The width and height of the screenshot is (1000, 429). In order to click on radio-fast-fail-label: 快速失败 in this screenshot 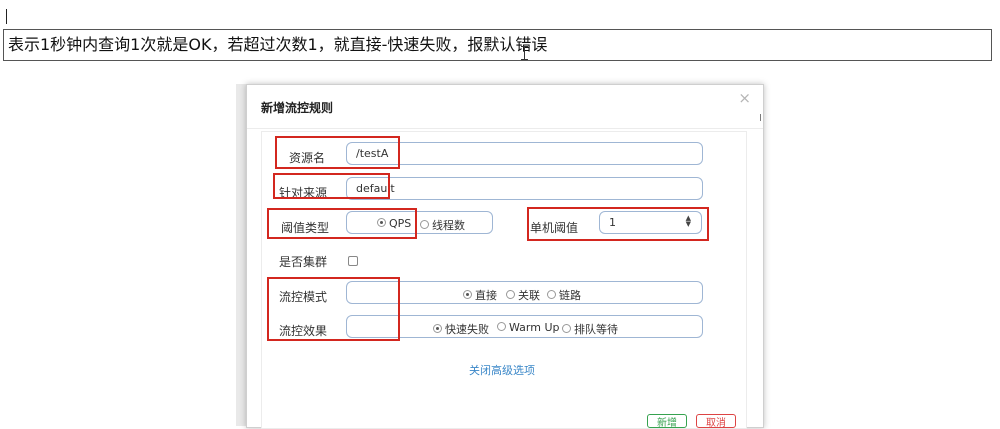, I will do `click(467, 329)`.